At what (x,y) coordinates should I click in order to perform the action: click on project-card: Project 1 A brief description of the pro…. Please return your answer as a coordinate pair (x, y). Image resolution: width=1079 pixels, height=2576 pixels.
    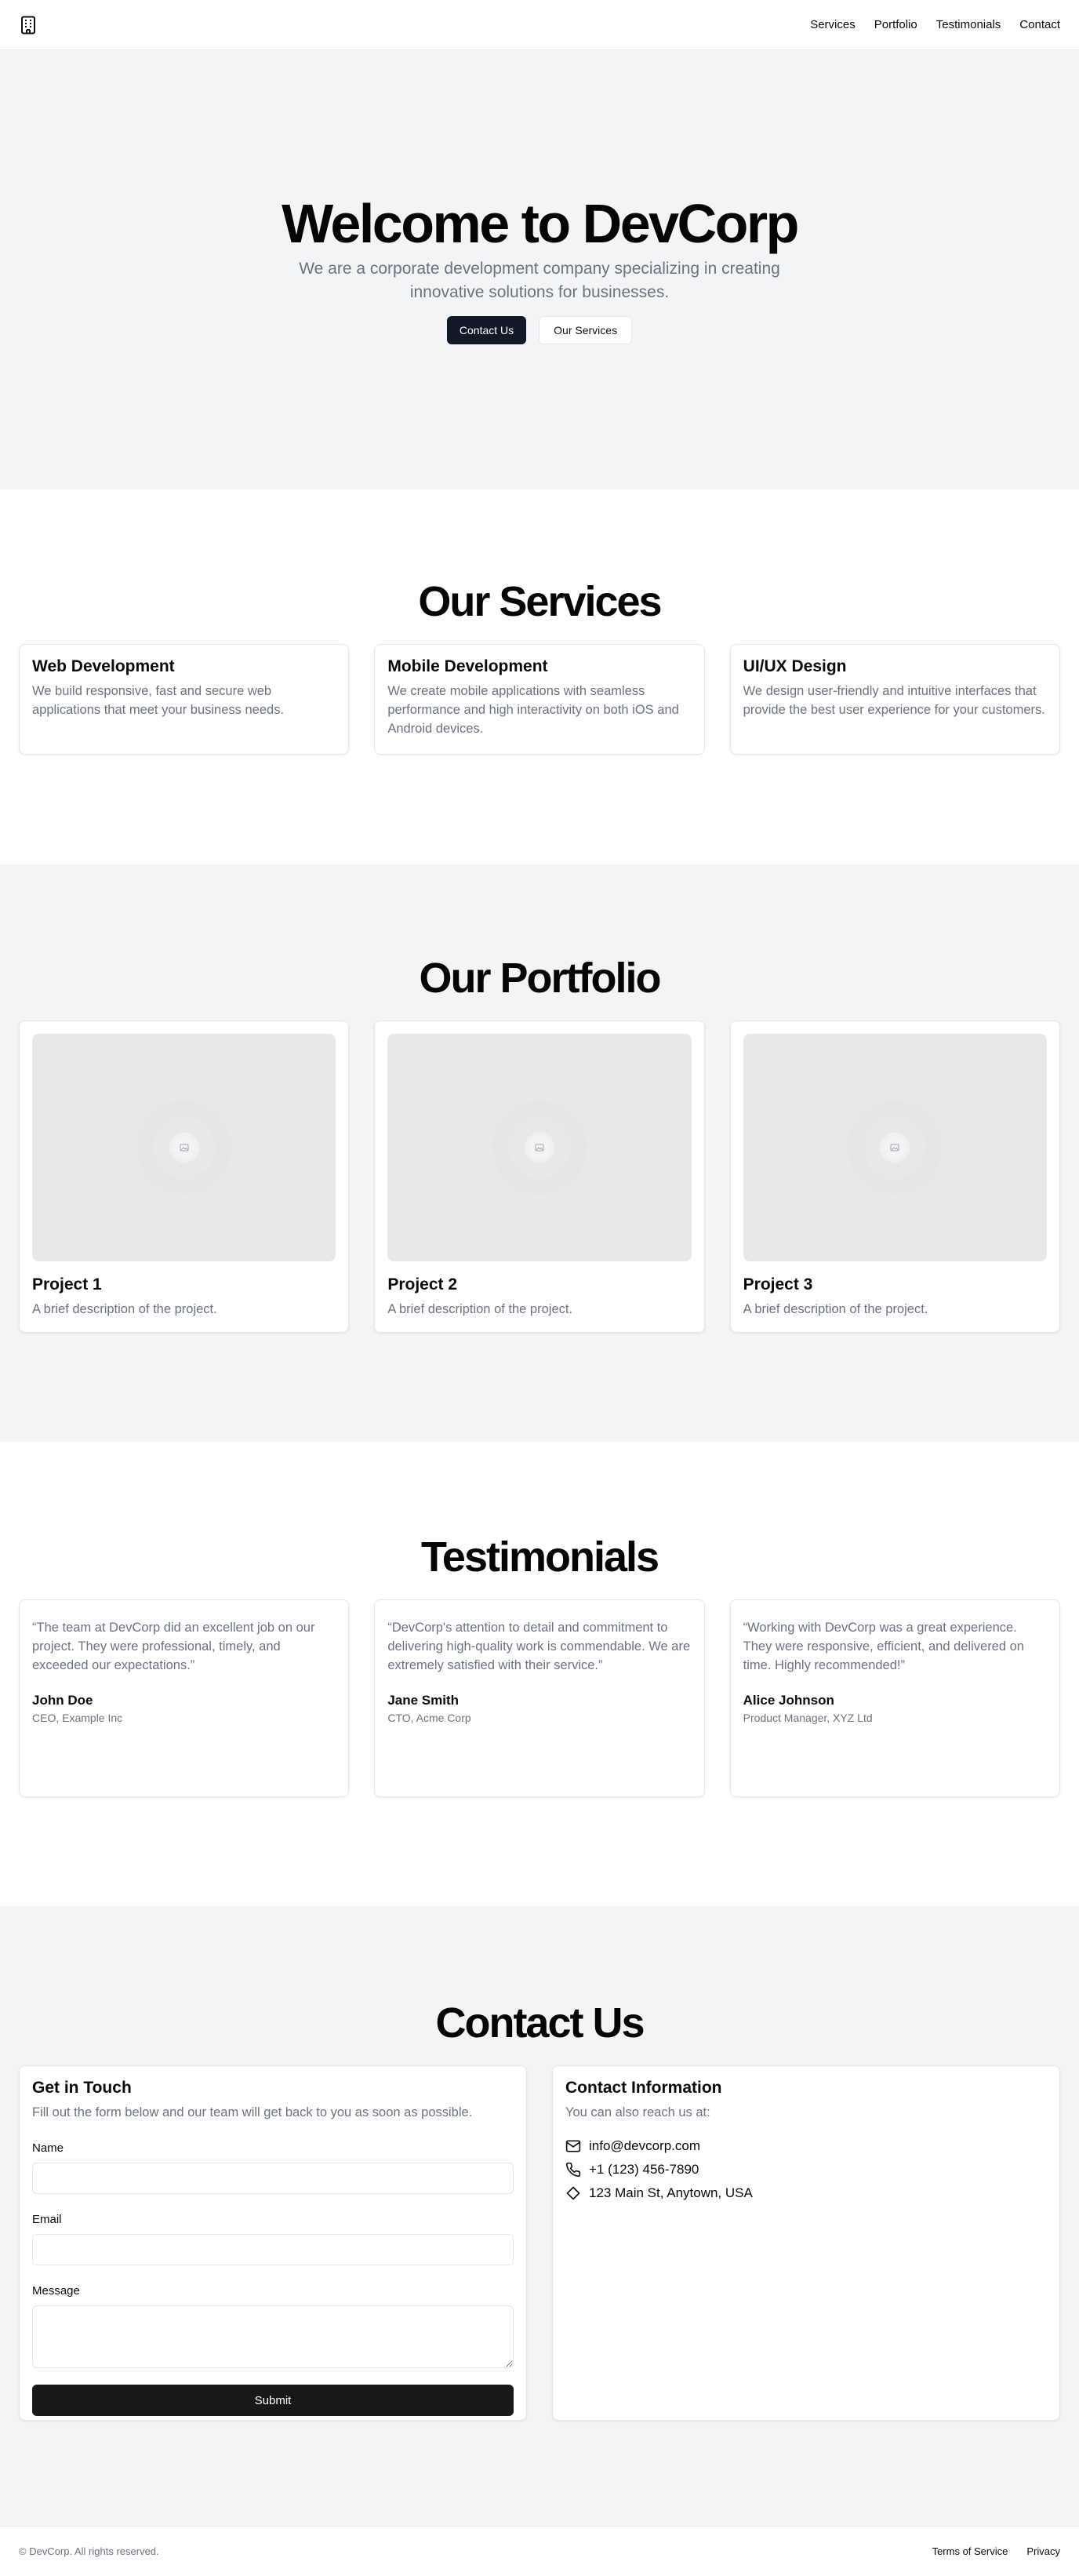
    Looking at the image, I should click on (184, 1177).